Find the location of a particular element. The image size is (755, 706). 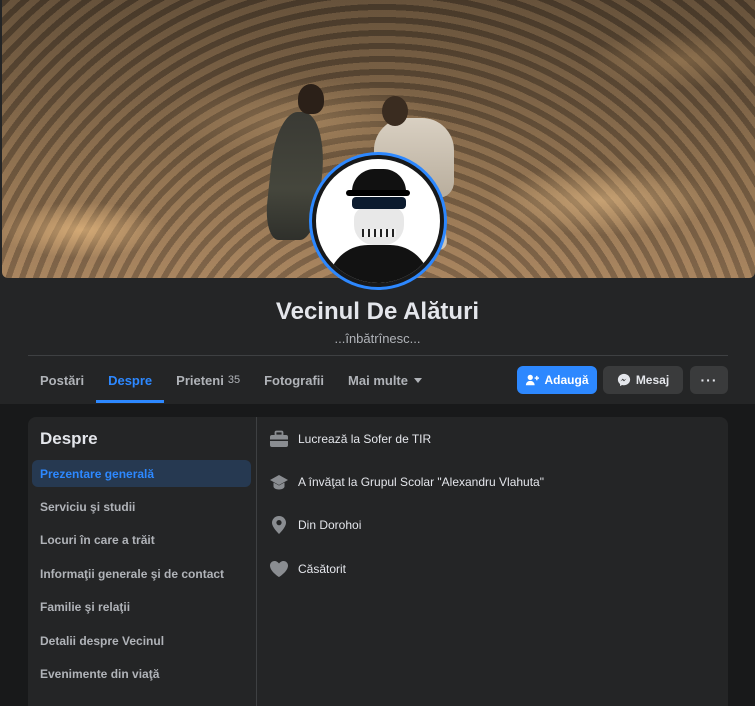

about-nav-places-lived: Locuri în care a trăit is located at coordinates (141, 539).